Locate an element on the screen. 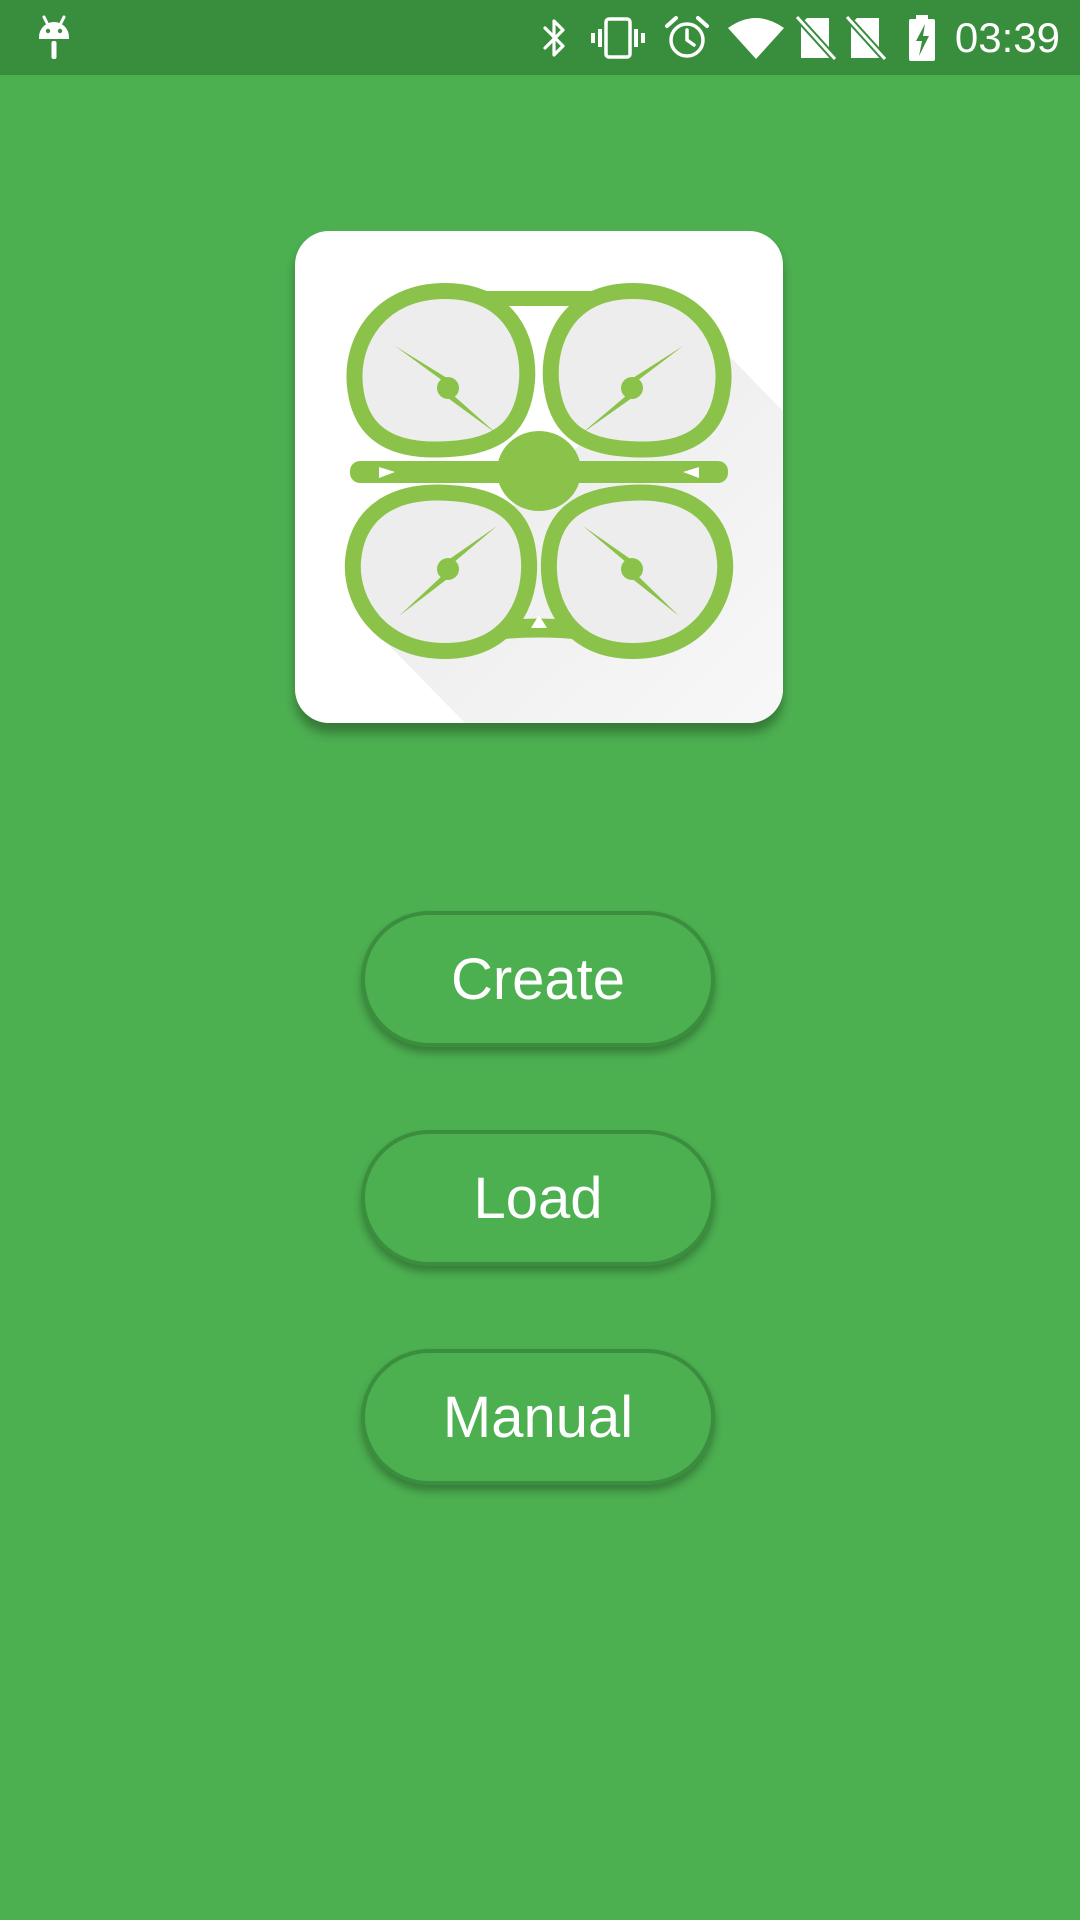  status-bar: 03:39 is located at coordinates (540, 37).